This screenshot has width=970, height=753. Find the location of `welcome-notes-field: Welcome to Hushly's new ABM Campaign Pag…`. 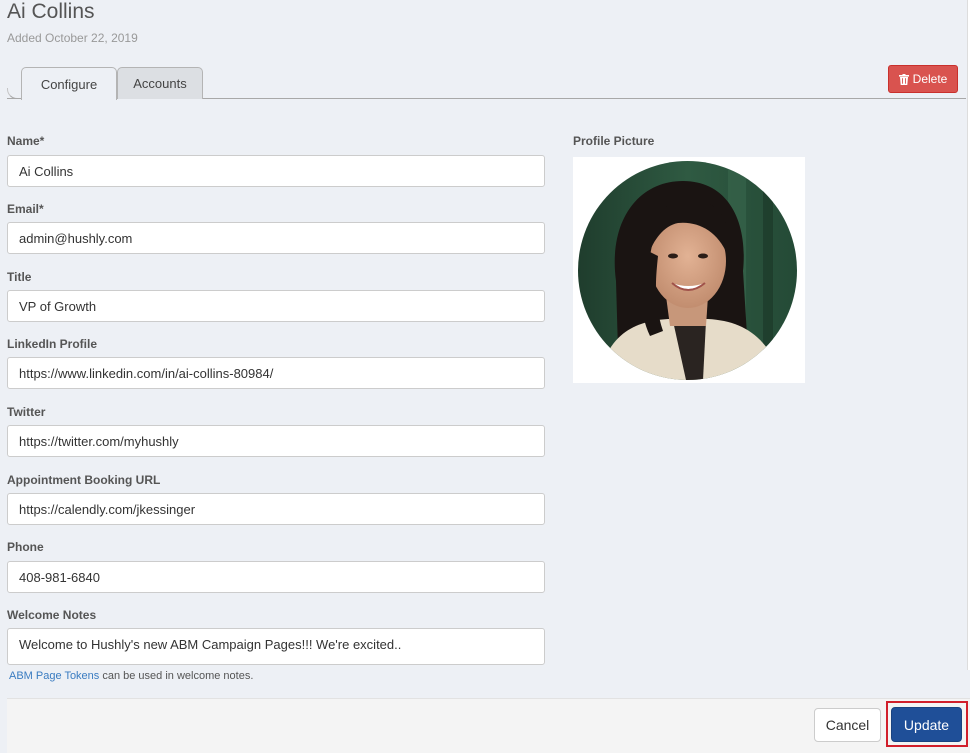

welcome-notes-field: Welcome to Hushly's new ABM Campaign Pag… is located at coordinates (276, 646).